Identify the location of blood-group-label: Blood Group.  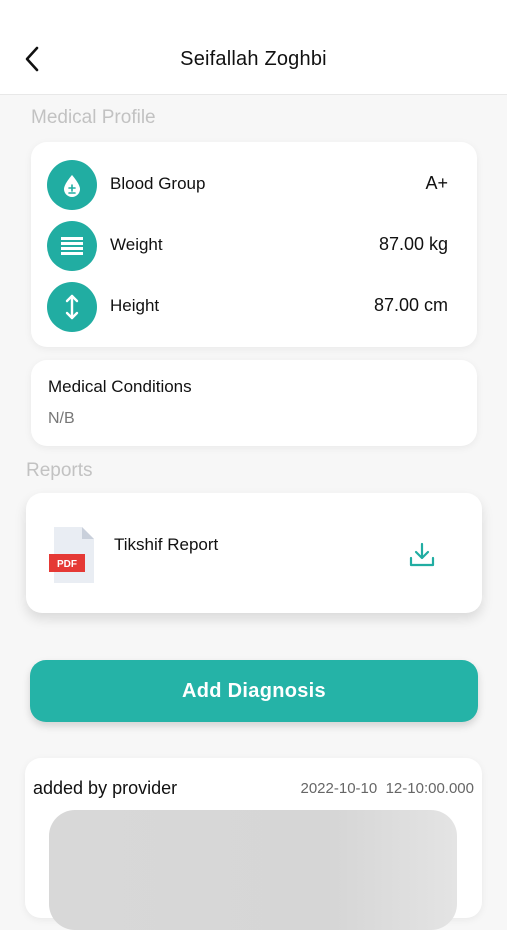
(158, 183).